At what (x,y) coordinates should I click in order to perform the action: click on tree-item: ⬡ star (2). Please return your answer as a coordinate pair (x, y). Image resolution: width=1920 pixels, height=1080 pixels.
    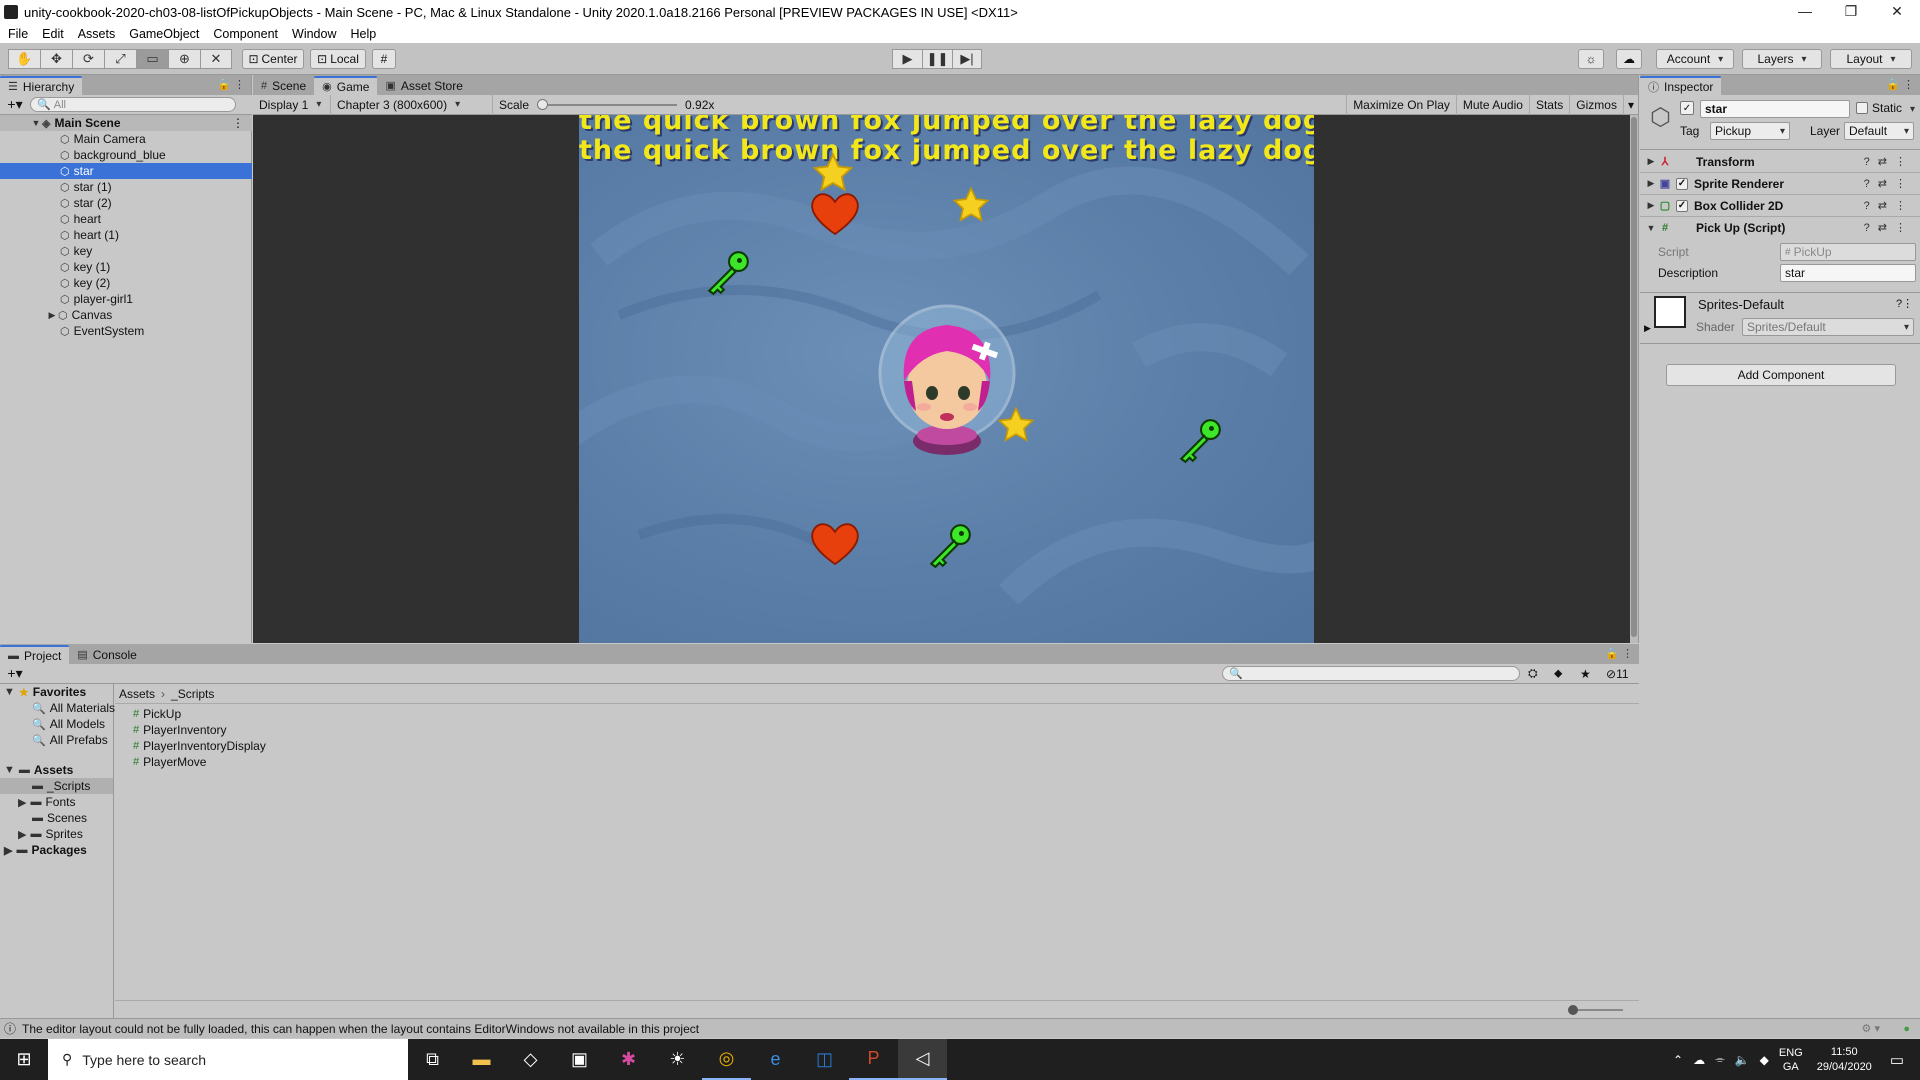
    Looking at the image, I should click on (126, 203).